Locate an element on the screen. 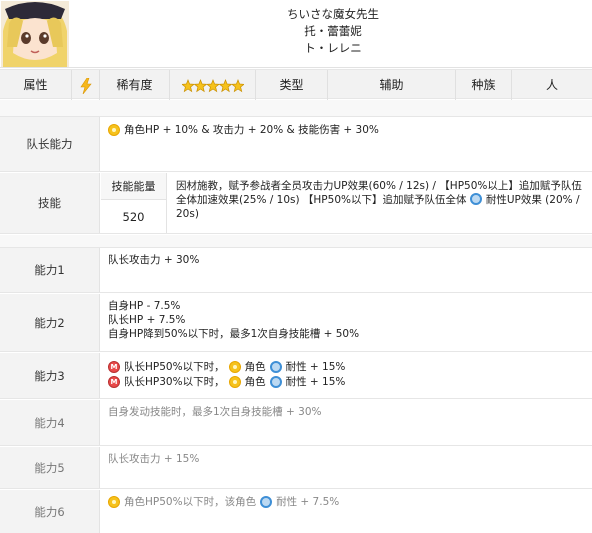  race-label: 种族 is located at coordinates (484, 85).